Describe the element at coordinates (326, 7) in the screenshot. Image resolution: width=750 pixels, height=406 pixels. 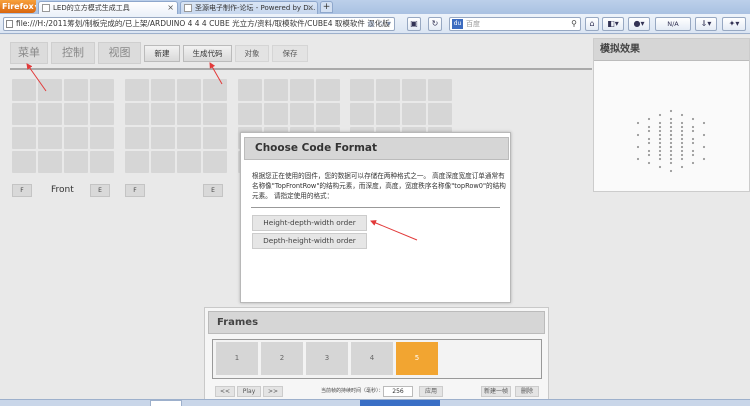
I see `new-tab-button: +` at that location.